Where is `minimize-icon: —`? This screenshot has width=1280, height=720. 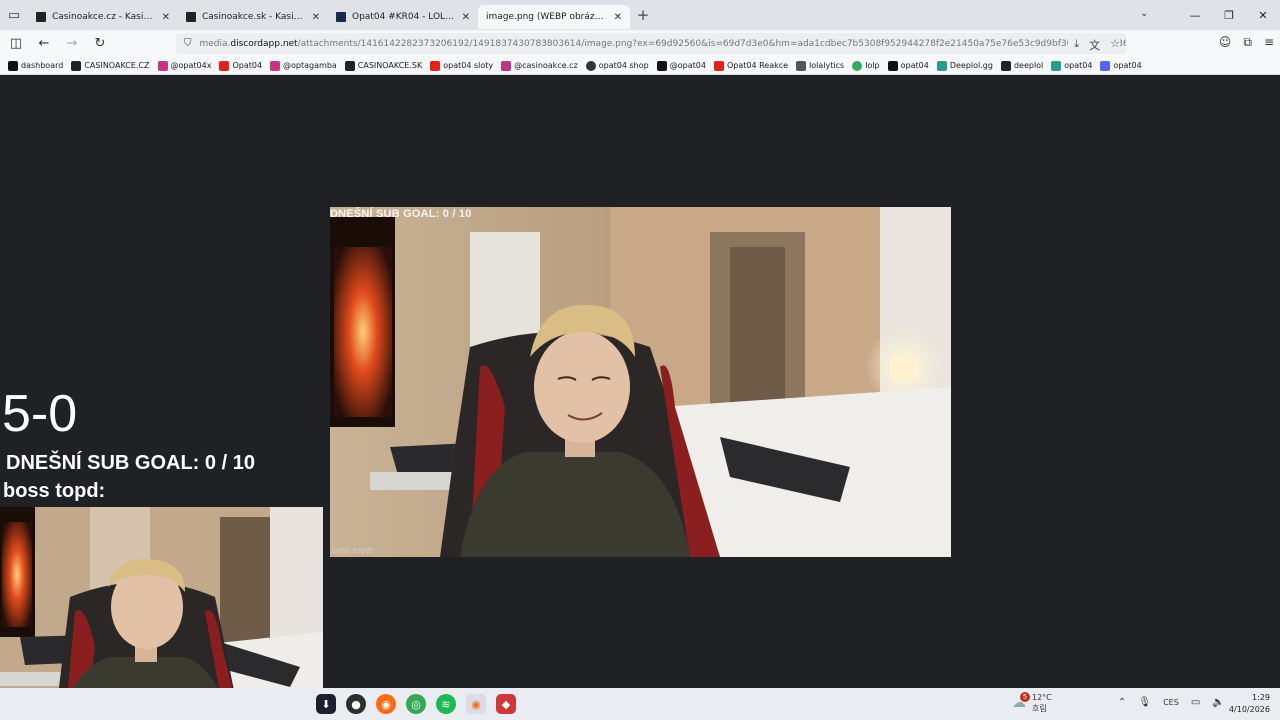
minimize-icon: — is located at coordinates (1195, 15).